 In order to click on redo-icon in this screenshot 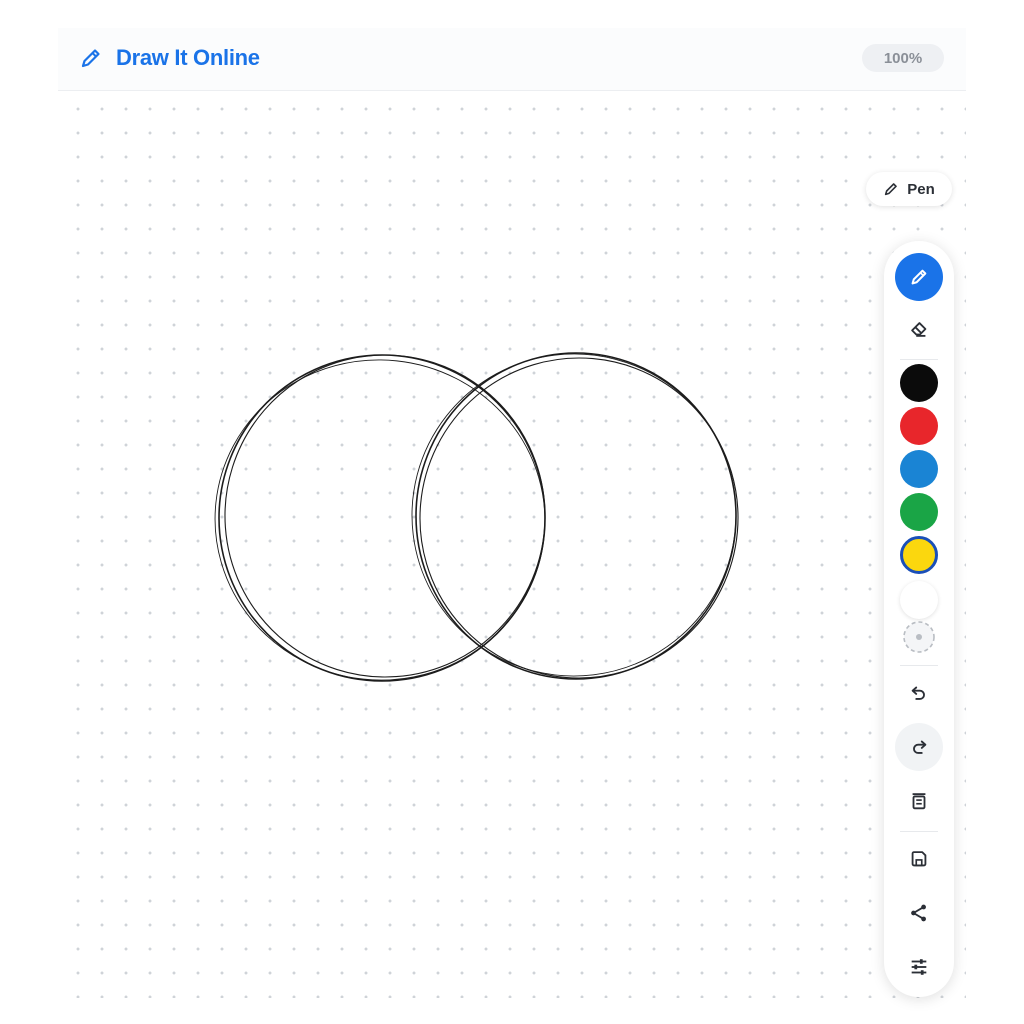, I will do `click(920, 747)`.